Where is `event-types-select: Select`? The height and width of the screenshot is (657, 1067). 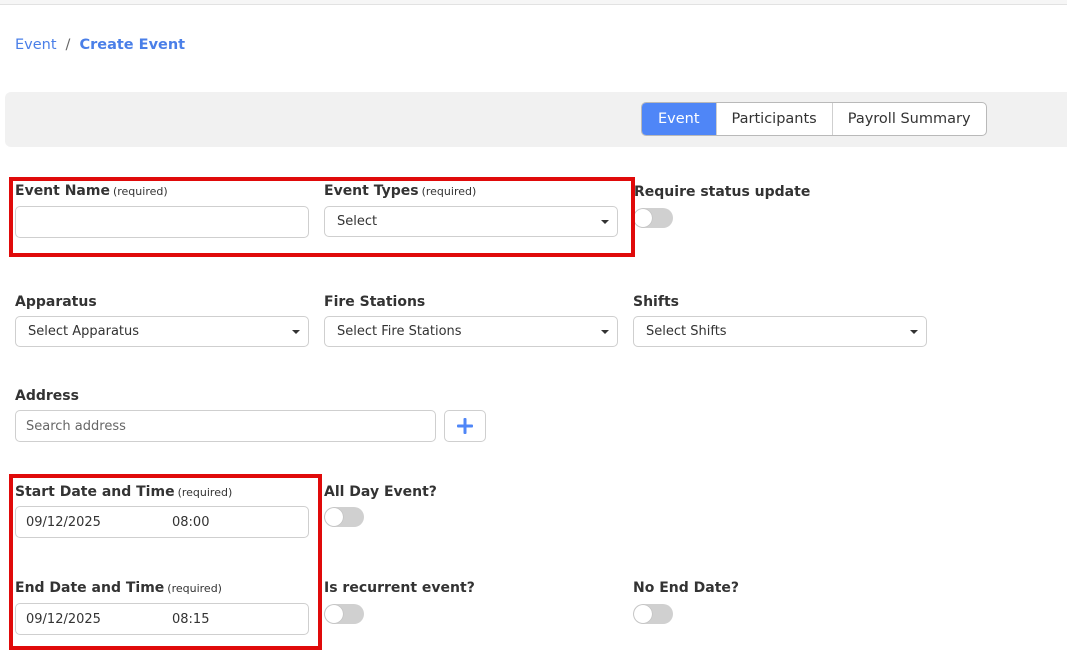 event-types-select: Select is located at coordinates (471, 221).